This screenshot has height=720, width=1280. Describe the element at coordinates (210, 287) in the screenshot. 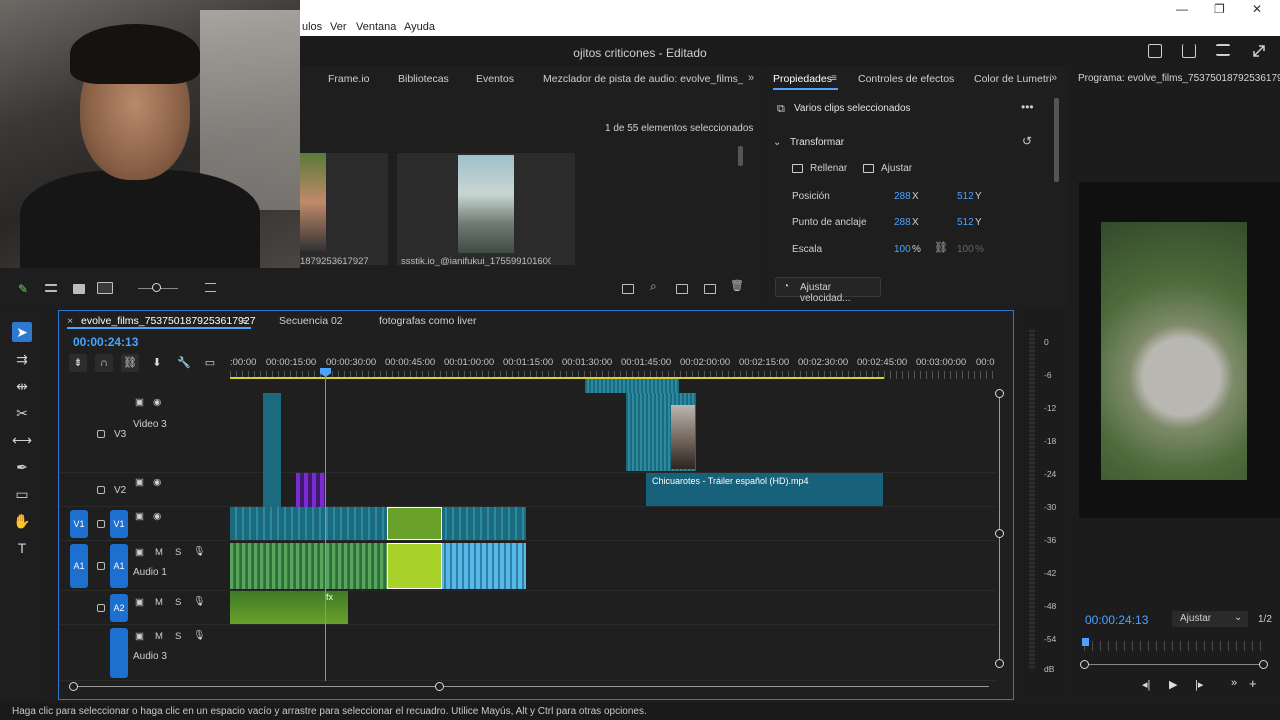

I see `sort-icon` at that location.